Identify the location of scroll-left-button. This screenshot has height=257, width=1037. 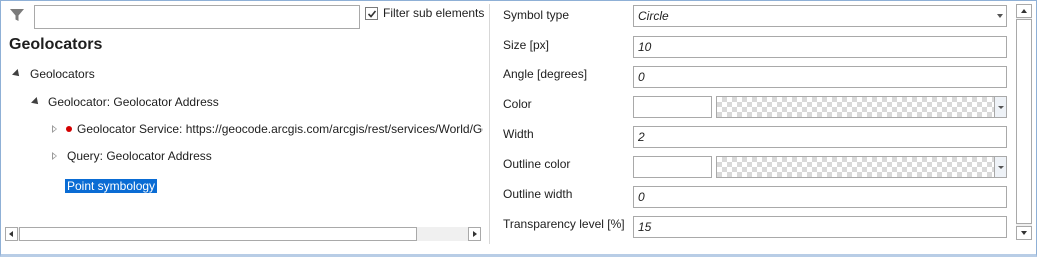
(11, 234).